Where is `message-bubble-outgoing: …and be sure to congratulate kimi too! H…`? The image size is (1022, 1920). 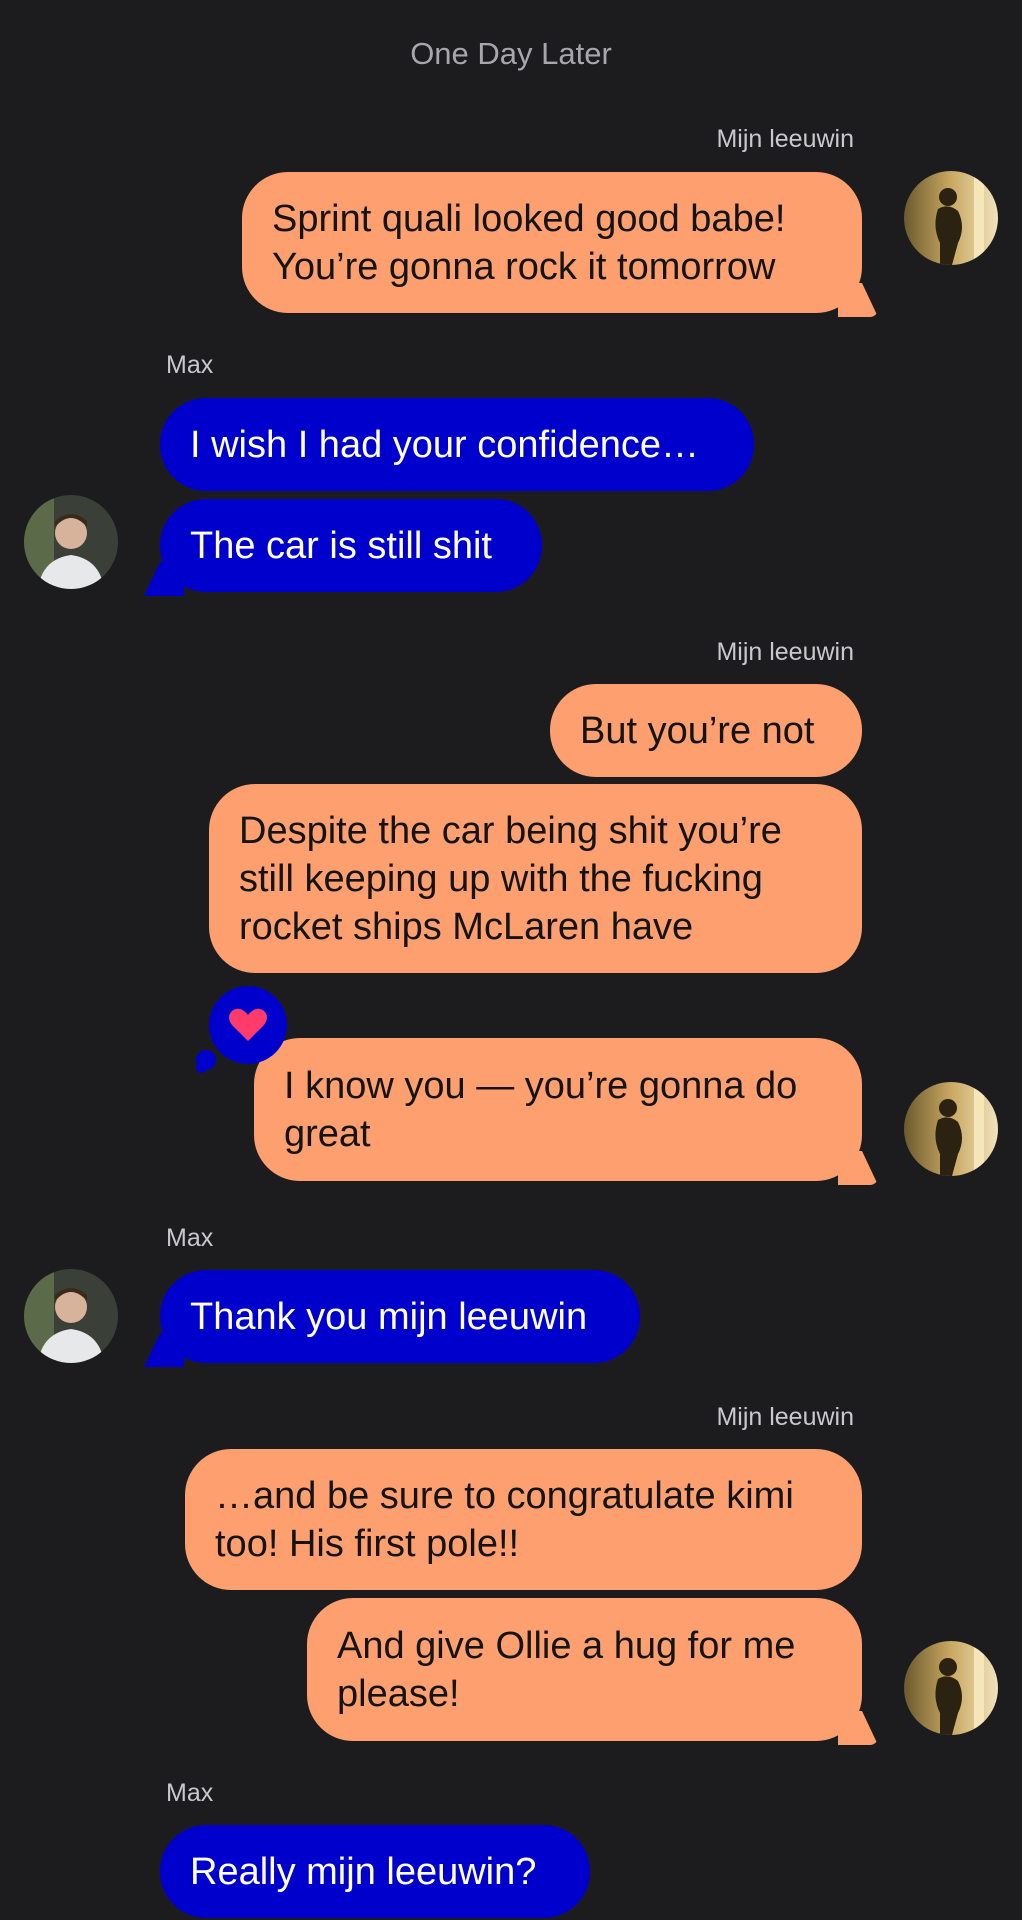 message-bubble-outgoing: …and be sure to congratulate kimi too! H… is located at coordinates (523, 1519).